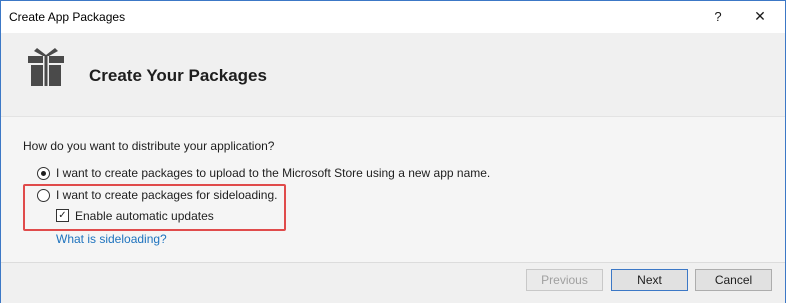  What do you see at coordinates (649, 280) in the screenshot?
I see `next-button: Next` at bounding box center [649, 280].